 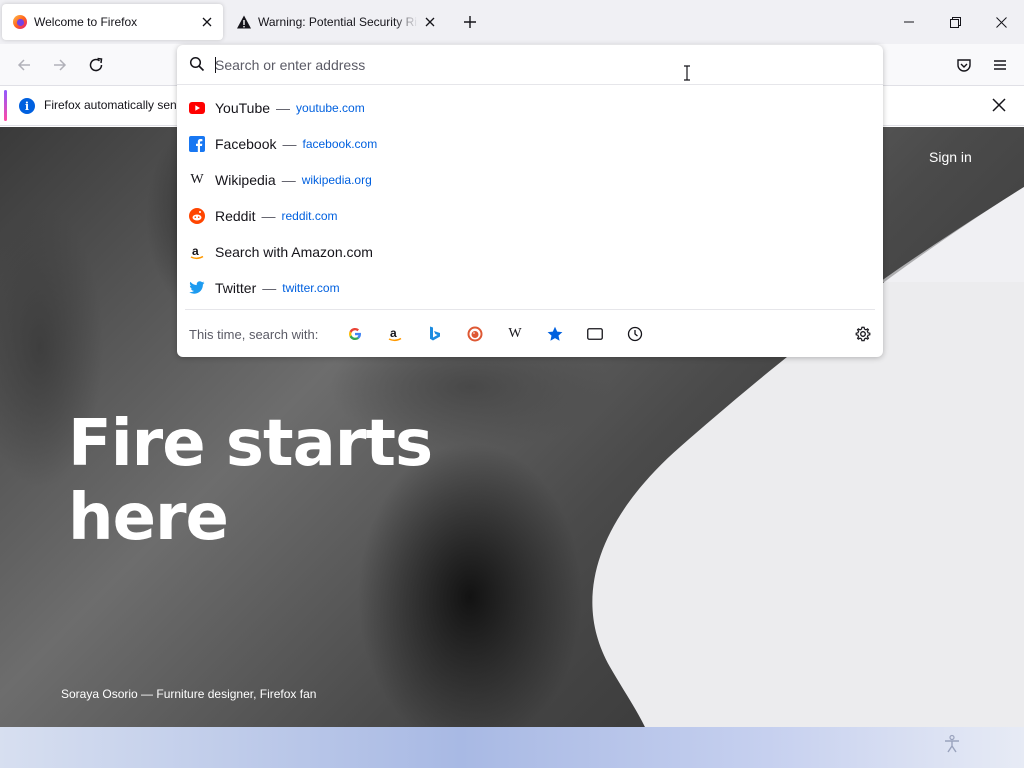 I want to click on restore-button, so click(x=955, y=22).